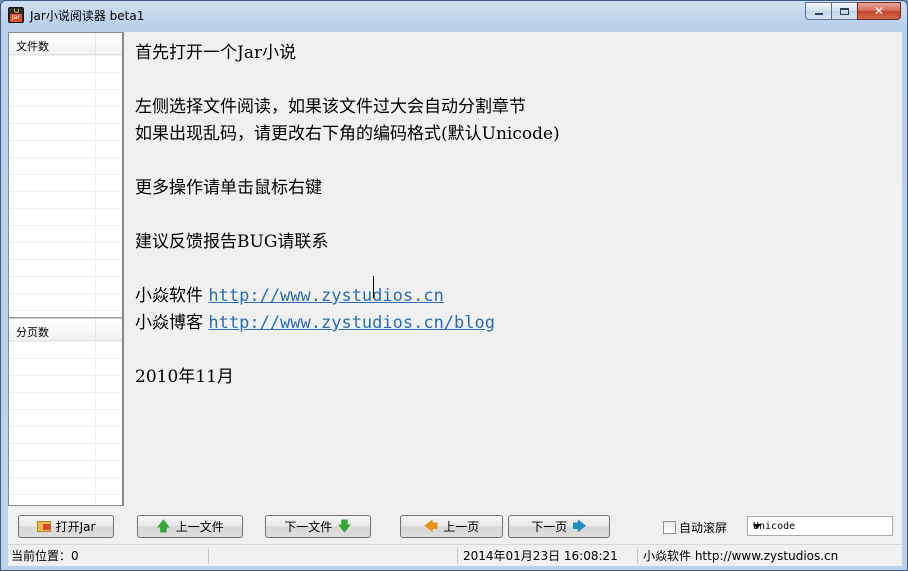 The width and height of the screenshot is (908, 571). What do you see at coordinates (216, 53) in the screenshot?
I see `reader-line-1: 首先打开一个Jar小说` at bounding box center [216, 53].